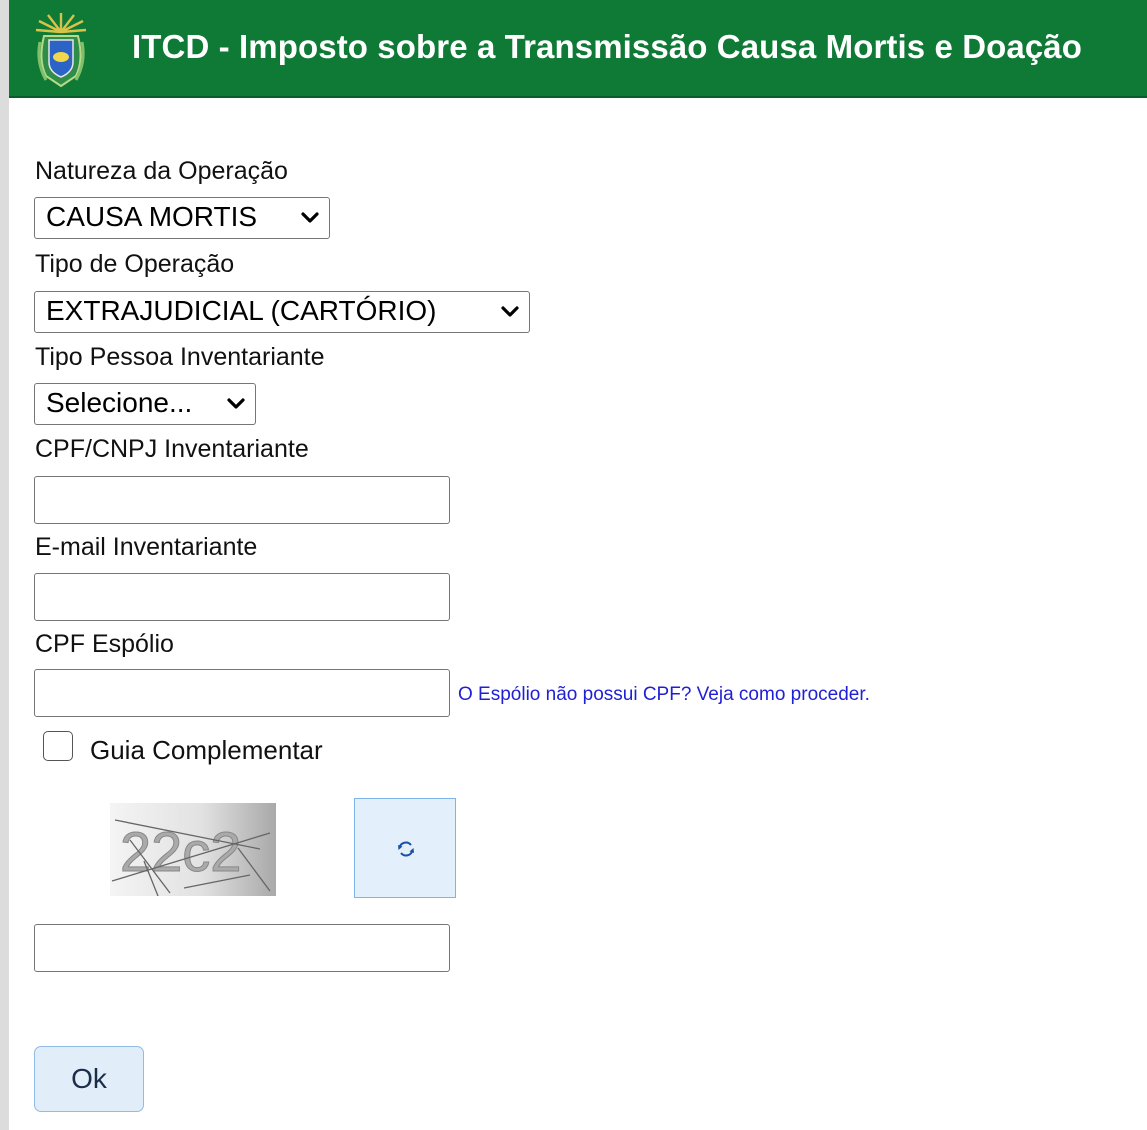  Describe the element at coordinates (104, 644) in the screenshot. I see `cpf-espolio-label: CPF Espólio` at that location.